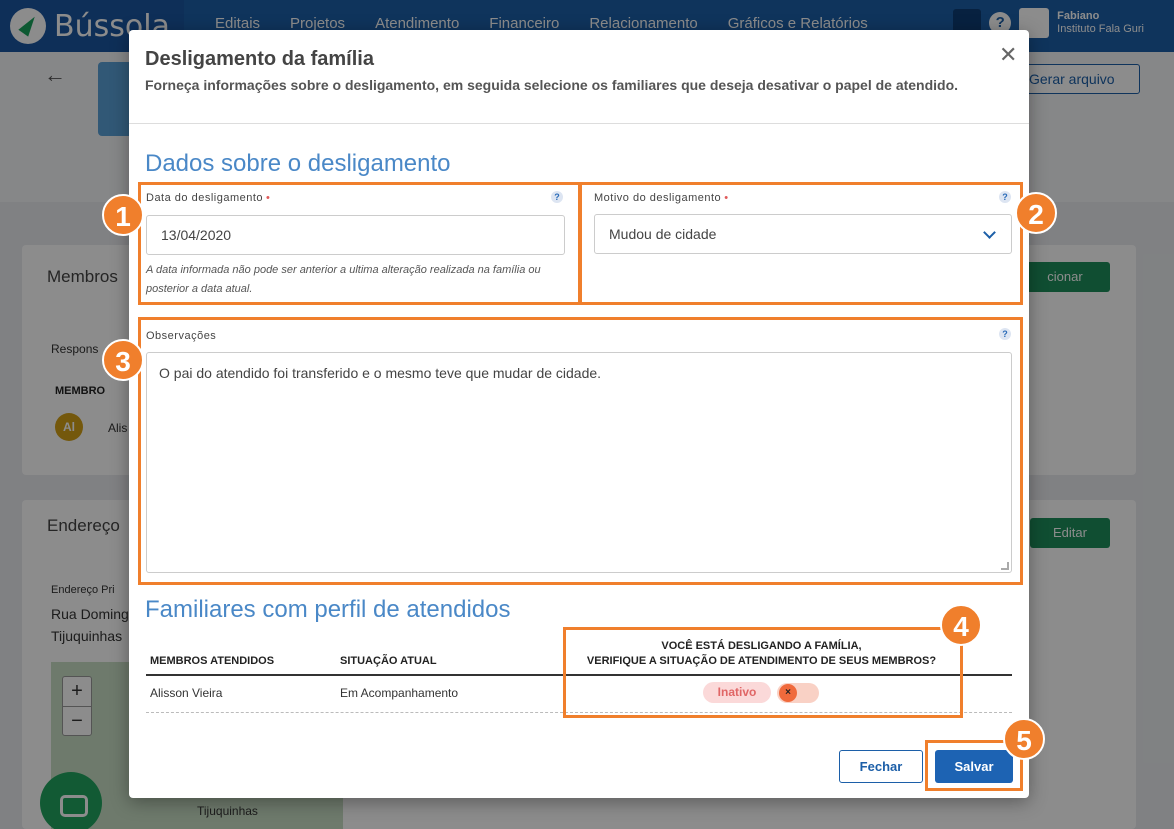  What do you see at coordinates (123, 215) in the screenshot?
I see `callout-number-1: 1` at bounding box center [123, 215].